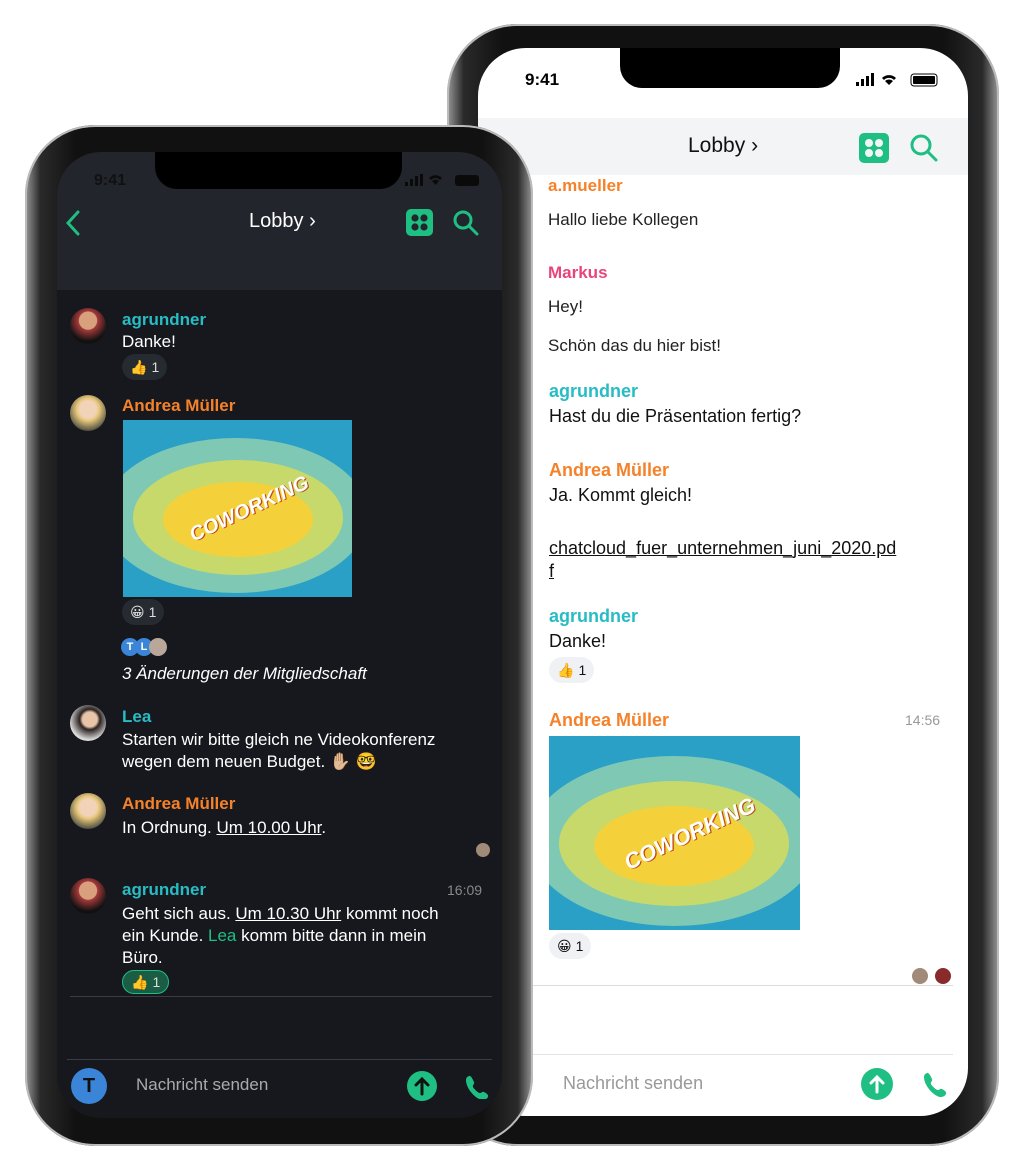 Image resolution: width=1024 pixels, height=1172 pixels. Describe the element at coordinates (621, 495) in the screenshot. I see `message-text: Ja. Kommt gleich!` at that location.